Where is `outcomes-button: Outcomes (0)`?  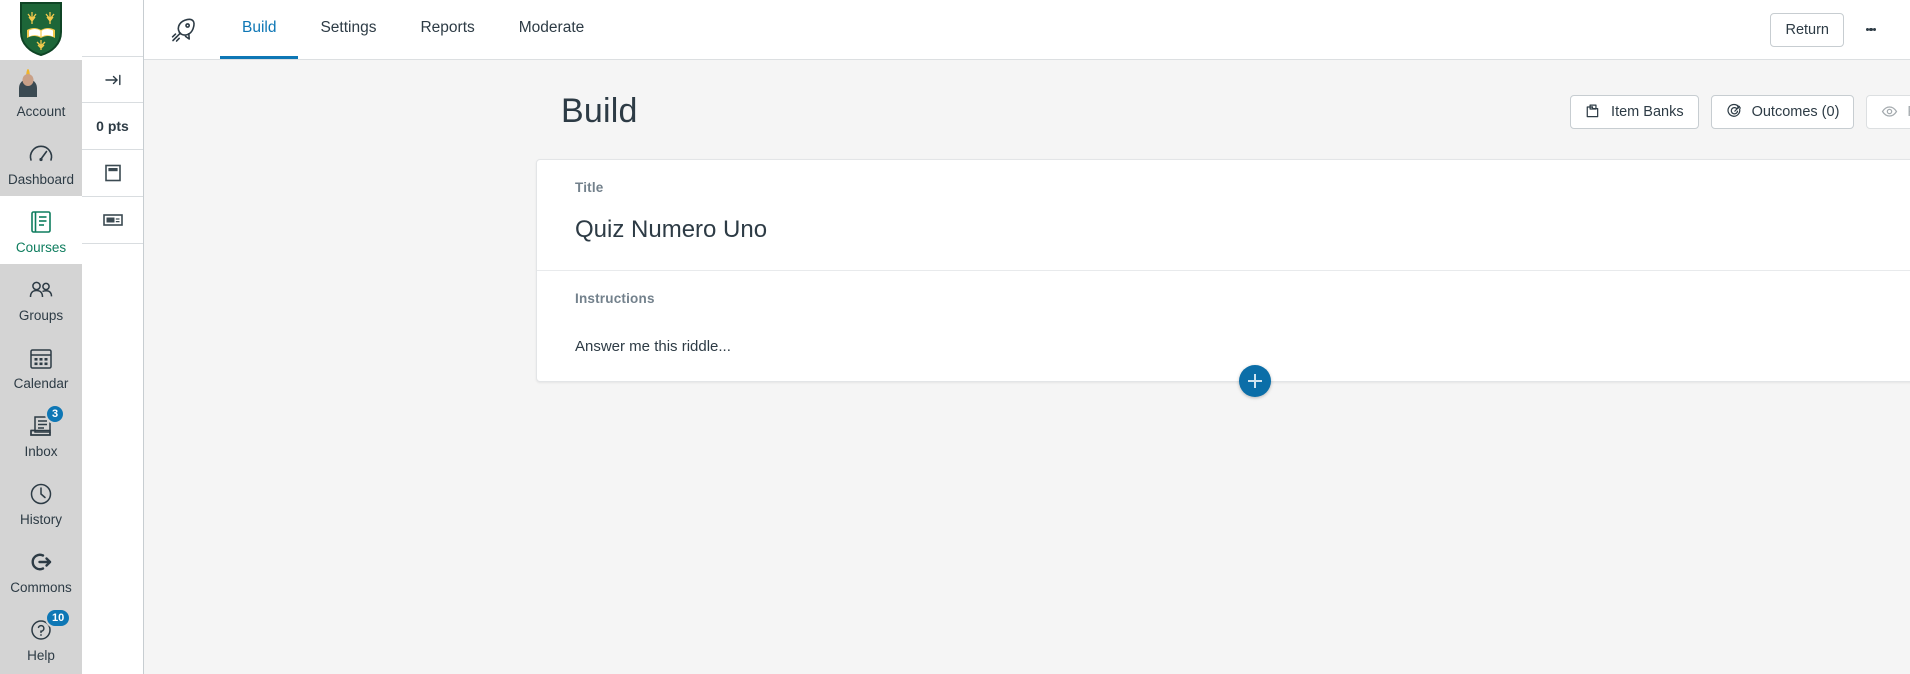 outcomes-button: Outcomes (0) is located at coordinates (1782, 111).